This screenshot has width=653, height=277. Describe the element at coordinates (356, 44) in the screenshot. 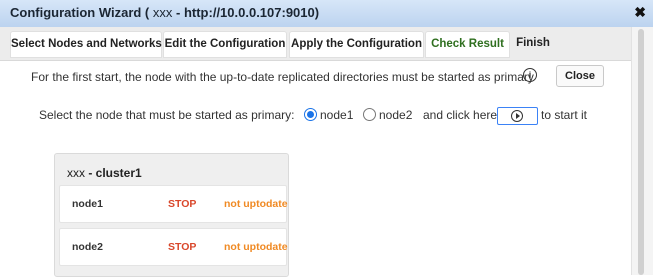

I see `tab-apply-configuration: Apply the Configuration` at that location.